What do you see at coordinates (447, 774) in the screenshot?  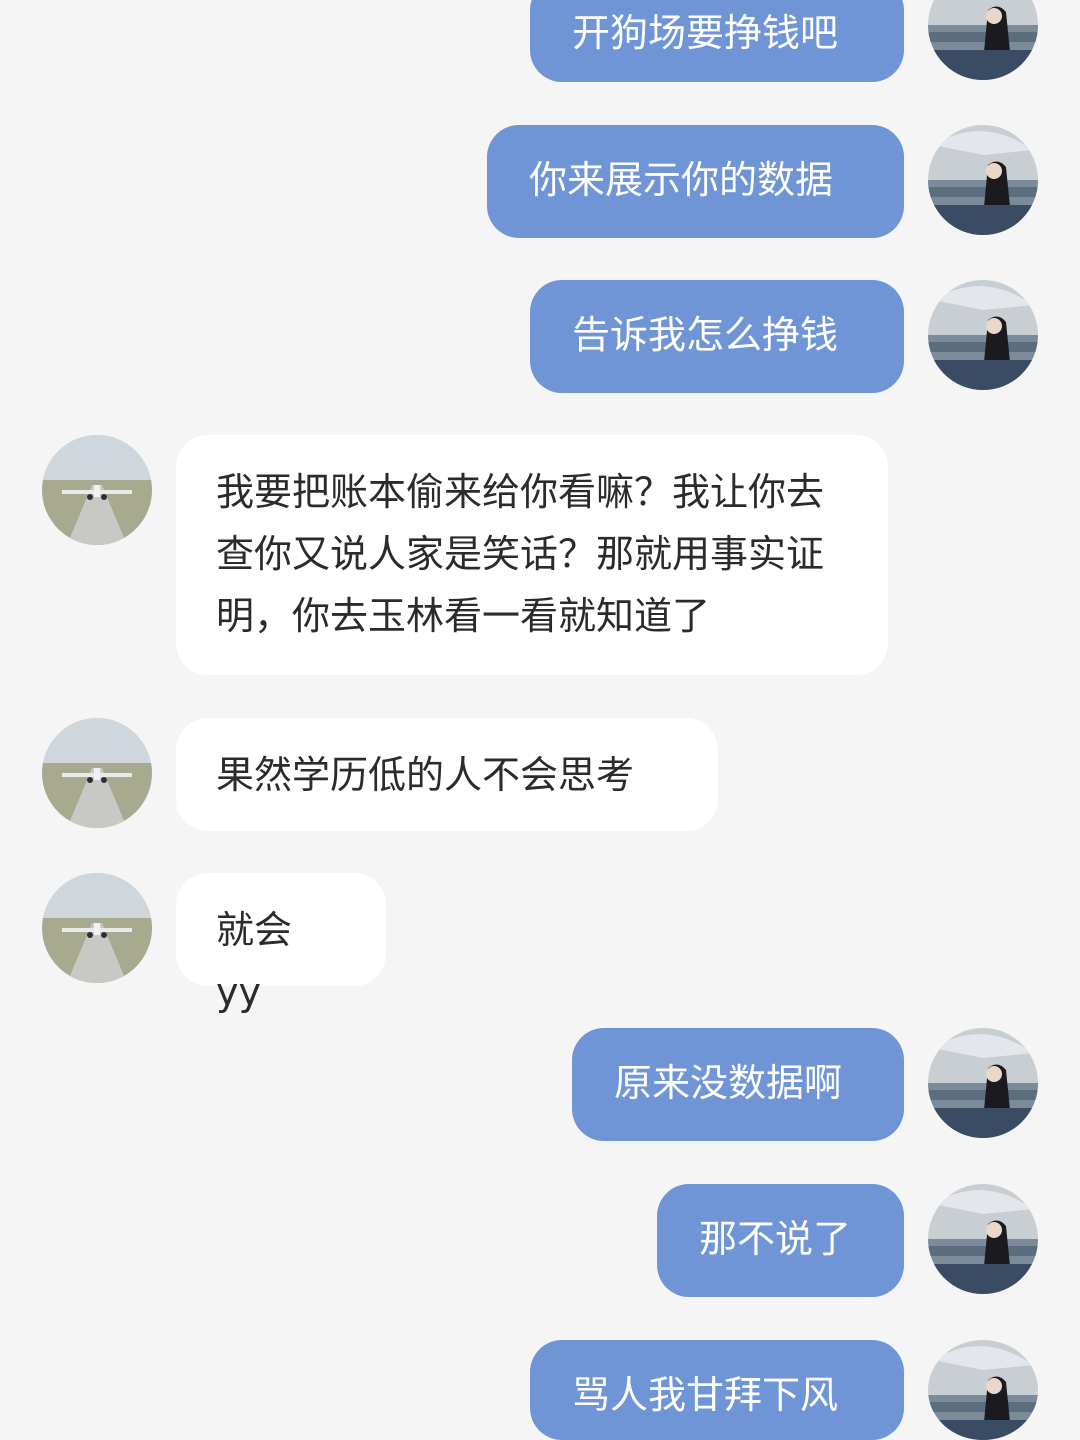 I see `message-bubble: 果然学历低的人不会思考` at bounding box center [447, 774].